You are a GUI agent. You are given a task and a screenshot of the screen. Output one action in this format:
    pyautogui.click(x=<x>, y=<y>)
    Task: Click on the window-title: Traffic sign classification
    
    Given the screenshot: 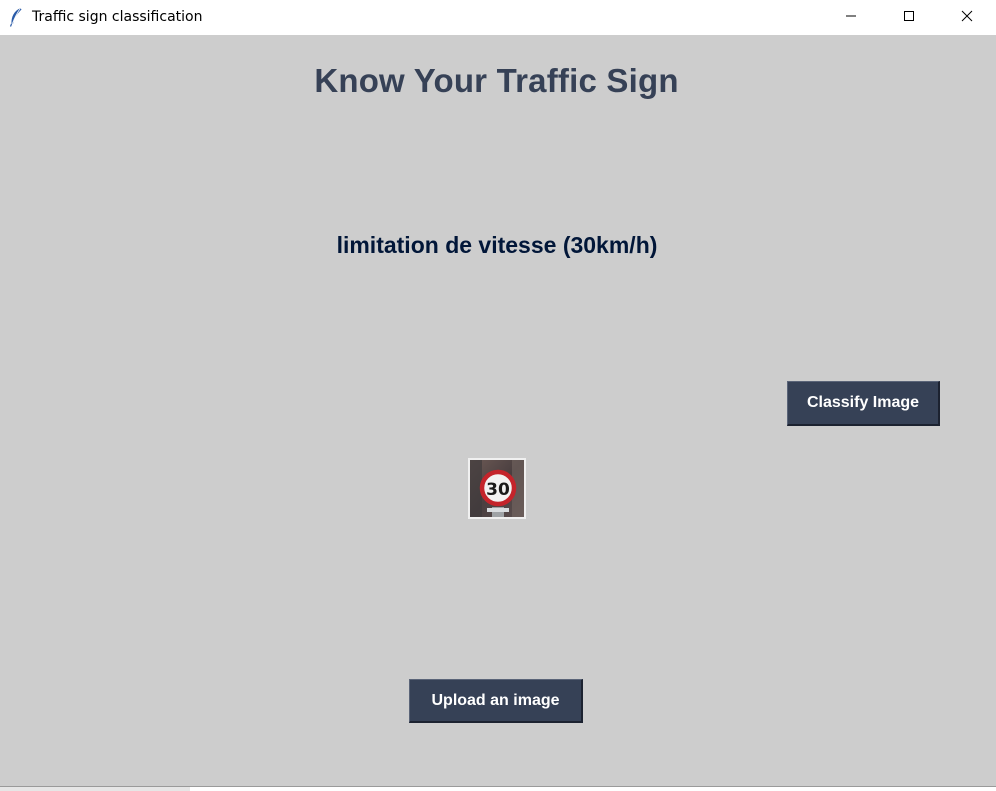 What is the action you would take?
    pyautogui.click(x=117, y=17)
    